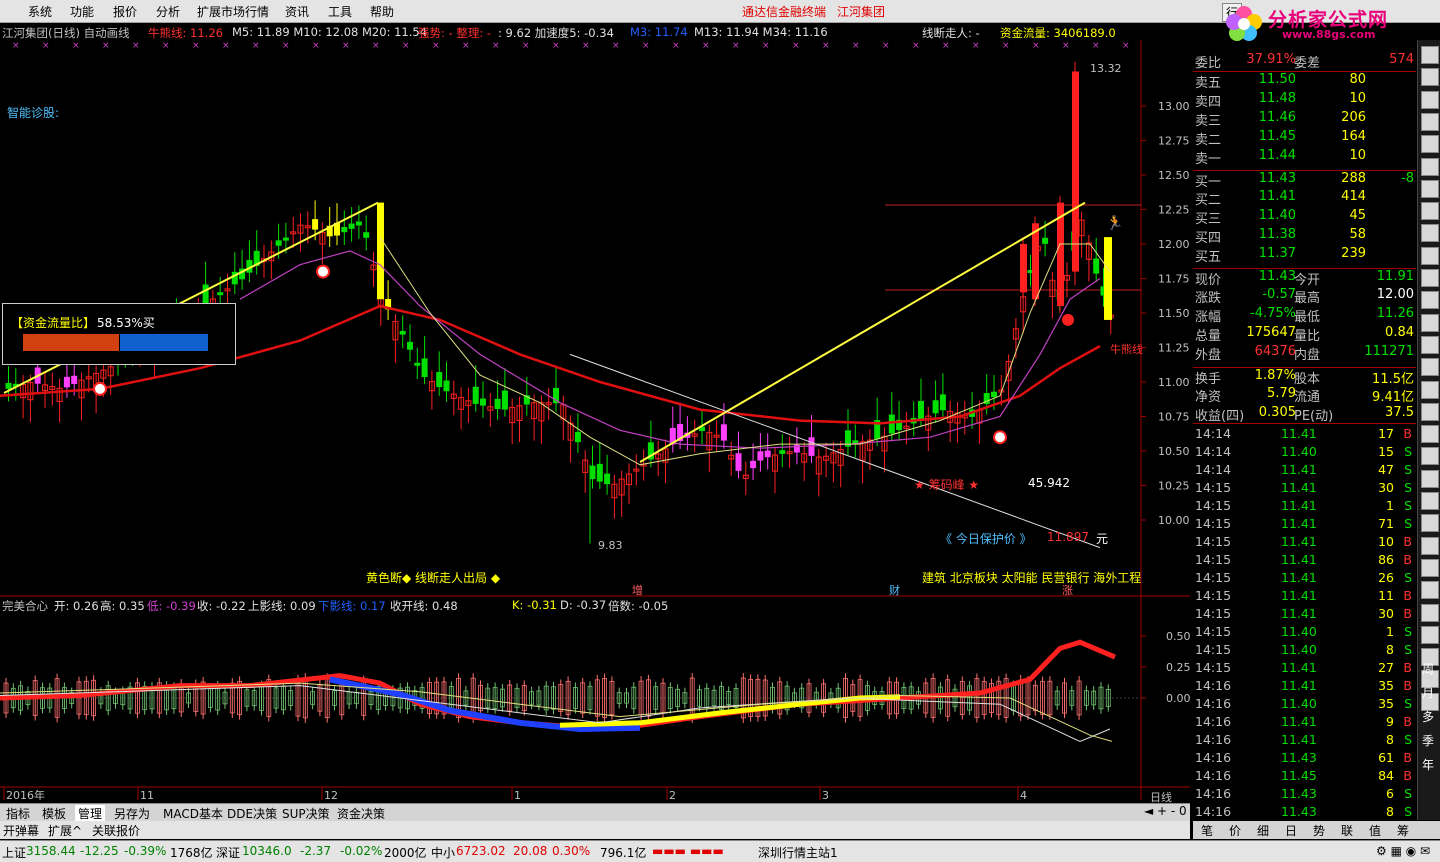 This screenshot has width=1440, height=862. I want to click on tick-volume: 86, so click(1386, 559).